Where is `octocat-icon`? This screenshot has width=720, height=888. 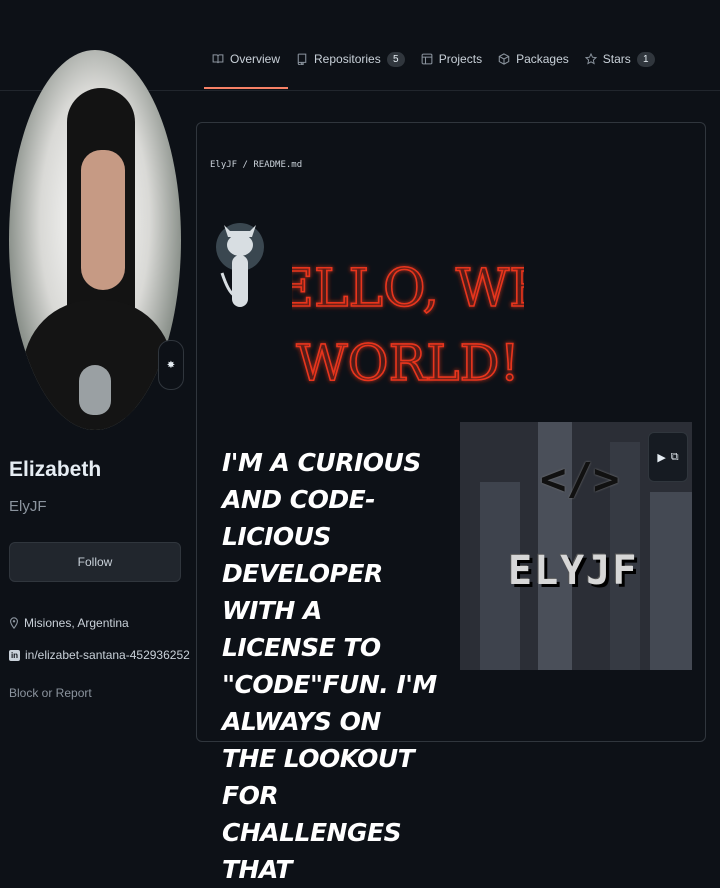 octocat-icon is located at coordinates (240, 265).